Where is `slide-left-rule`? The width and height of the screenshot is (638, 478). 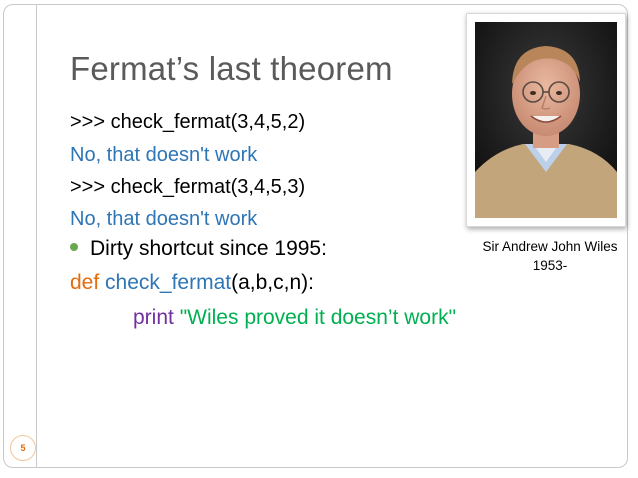 slide-left-rule is located at coordinates (36, 236).